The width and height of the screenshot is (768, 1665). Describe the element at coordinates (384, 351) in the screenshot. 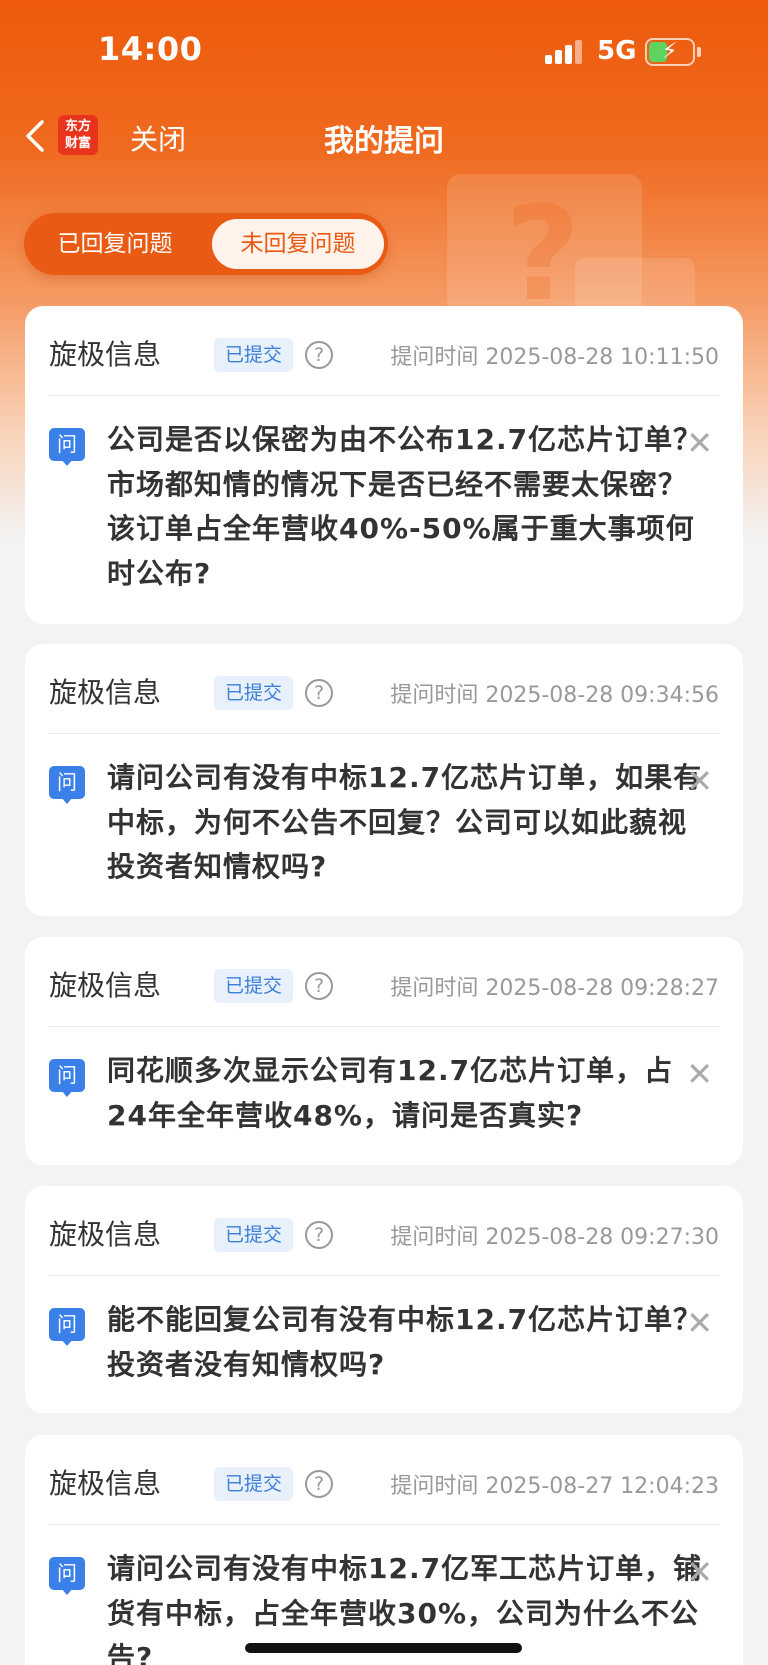

I see `card-header: 旋极信息 已提交 ? 提问时间 2025-08-28 10:11:50` at that location.